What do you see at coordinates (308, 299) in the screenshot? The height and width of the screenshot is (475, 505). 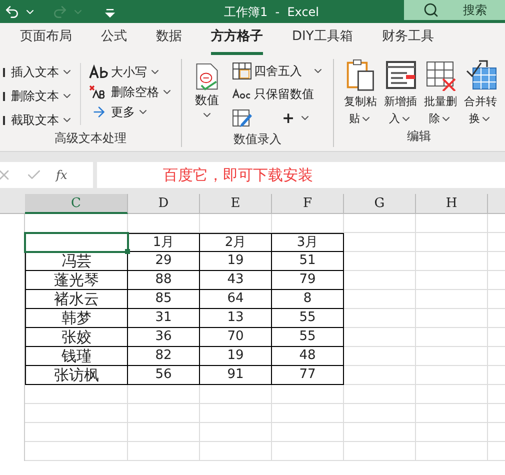 I see `table-cell: 8` at bounding box center [308, 299].